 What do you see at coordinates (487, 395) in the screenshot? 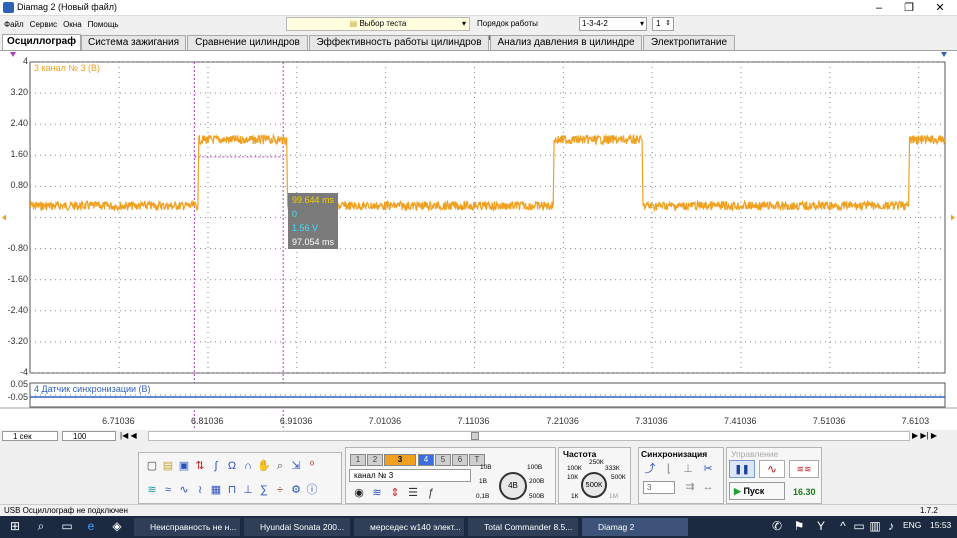
I see `sync-panel-frame` at bounding box center [487, 395].